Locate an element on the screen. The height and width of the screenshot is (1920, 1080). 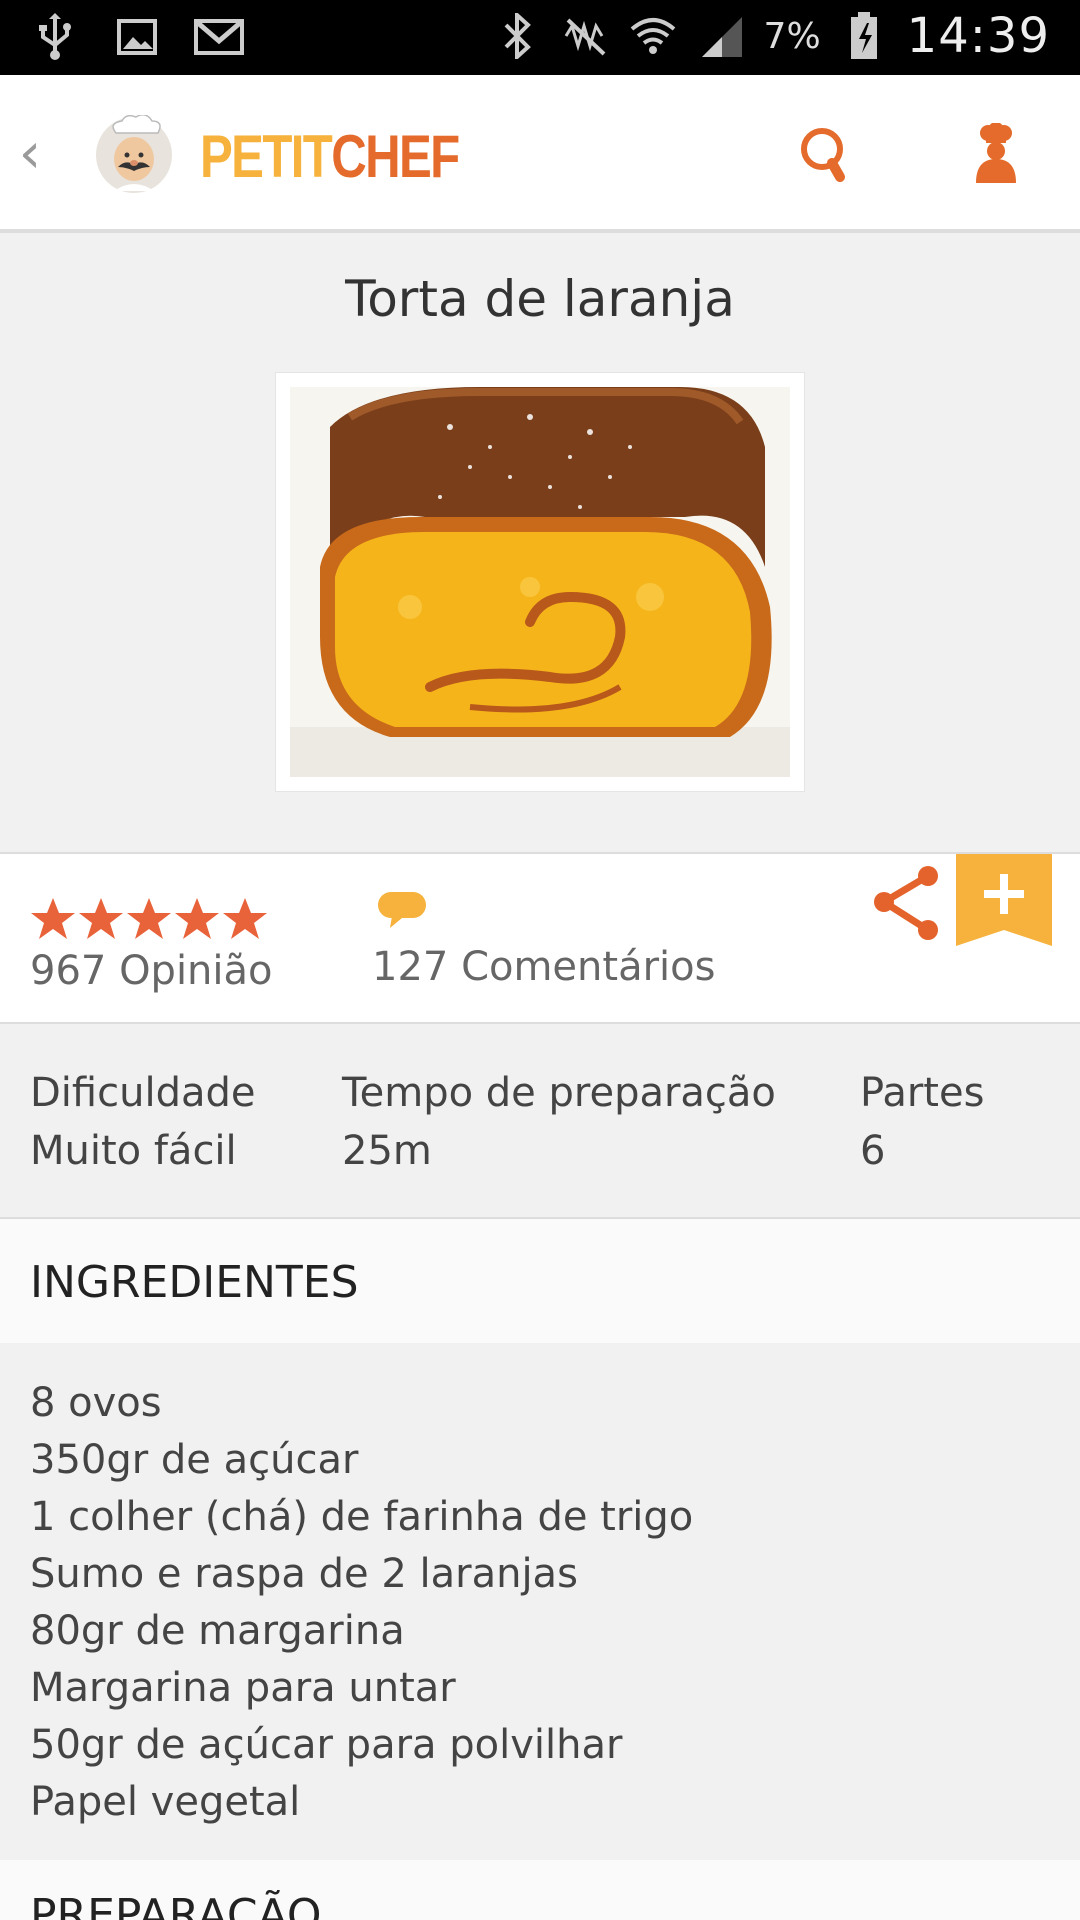
ingredient-item: 350gr de açúcar is located at coordinates (194, 1460).